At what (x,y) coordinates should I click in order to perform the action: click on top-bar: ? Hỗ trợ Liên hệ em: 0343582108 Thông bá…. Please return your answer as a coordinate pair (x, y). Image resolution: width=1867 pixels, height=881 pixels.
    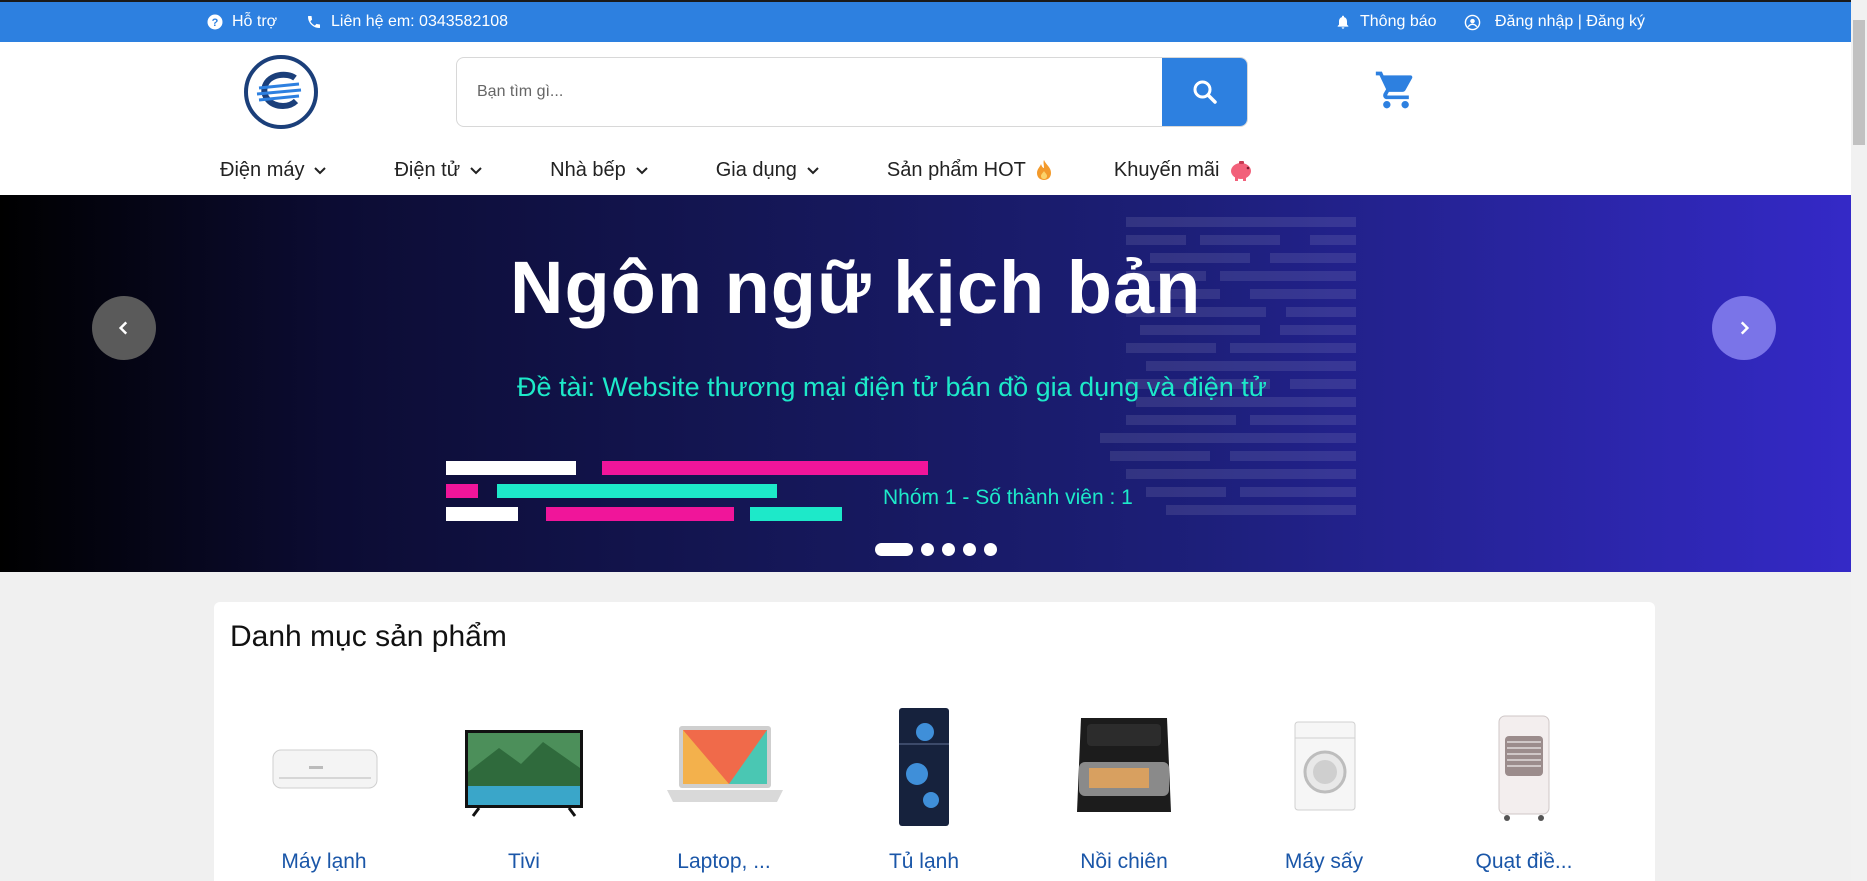
    Looking at the image, I should click on (925, 21).